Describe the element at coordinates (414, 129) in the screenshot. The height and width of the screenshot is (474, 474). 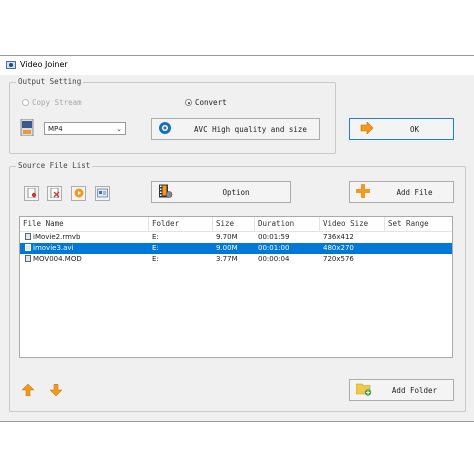
I see `ok-button-label: OK` at that location.